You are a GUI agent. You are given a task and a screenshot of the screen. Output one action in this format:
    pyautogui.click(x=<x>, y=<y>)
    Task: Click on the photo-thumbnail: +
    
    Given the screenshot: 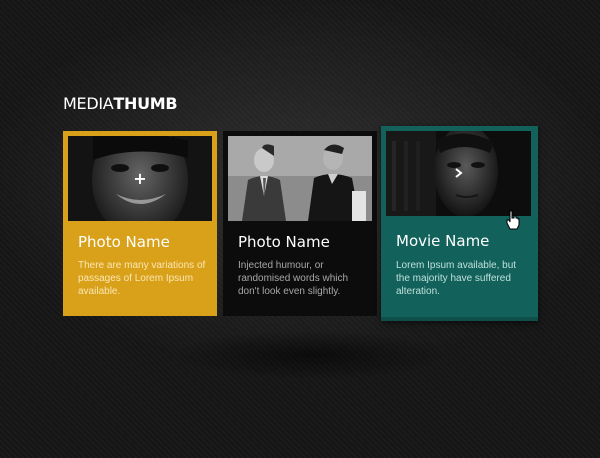 What is the action you would take?
    pyautogui.click(x=140, y=178)
    